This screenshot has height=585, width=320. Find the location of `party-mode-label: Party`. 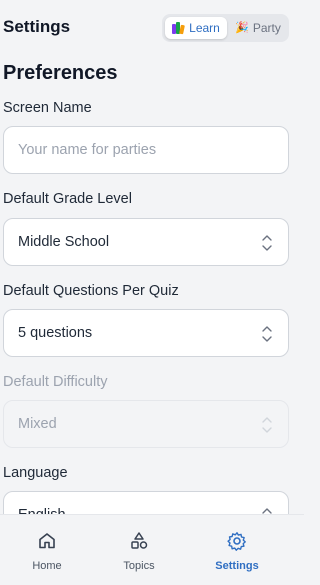

party-mode-label: Party is located at coordinates (266, 28).